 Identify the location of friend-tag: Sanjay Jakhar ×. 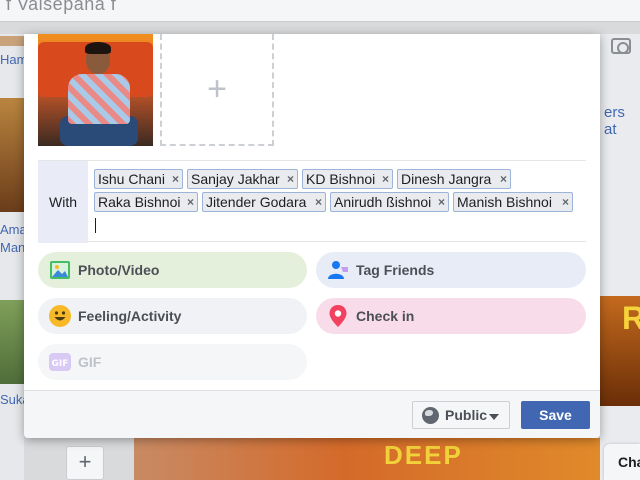
(242, 179).